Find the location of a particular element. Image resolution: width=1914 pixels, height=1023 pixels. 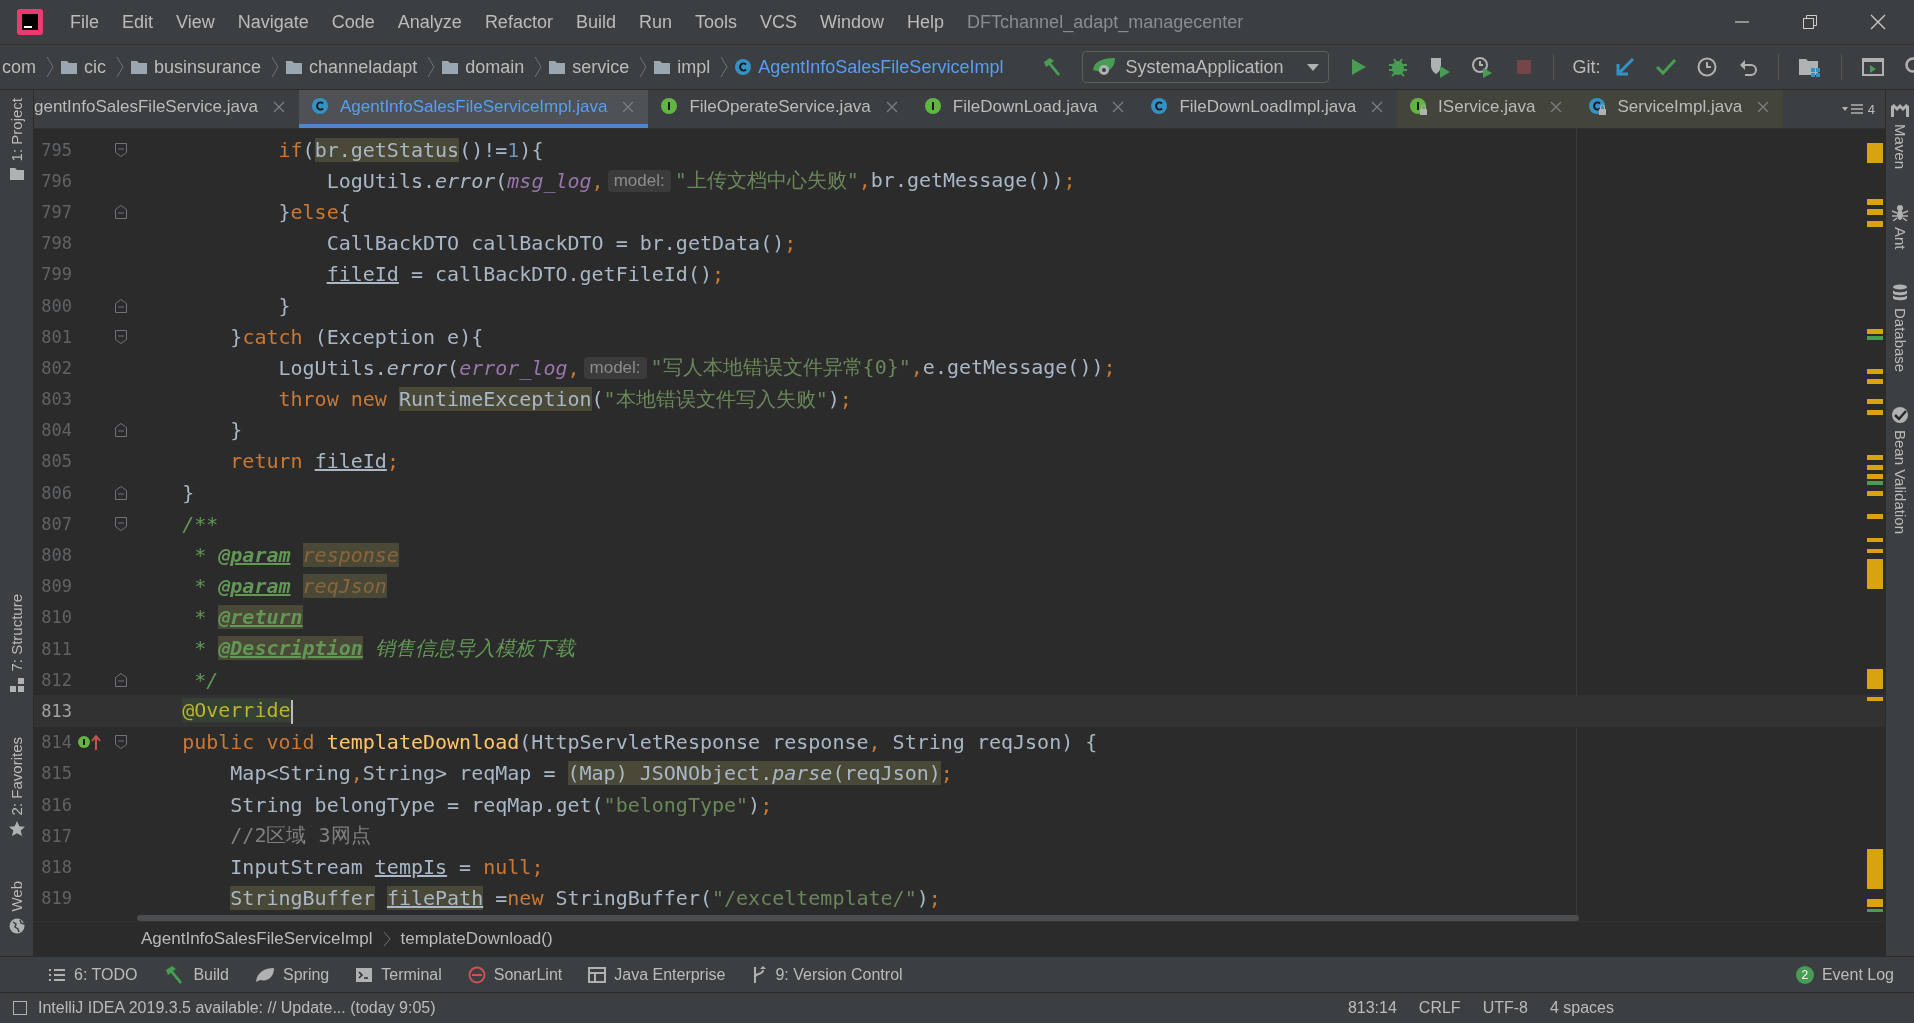

window-title: DFTchannel_adapt_managecenter is located at coordinates (1105, 22).